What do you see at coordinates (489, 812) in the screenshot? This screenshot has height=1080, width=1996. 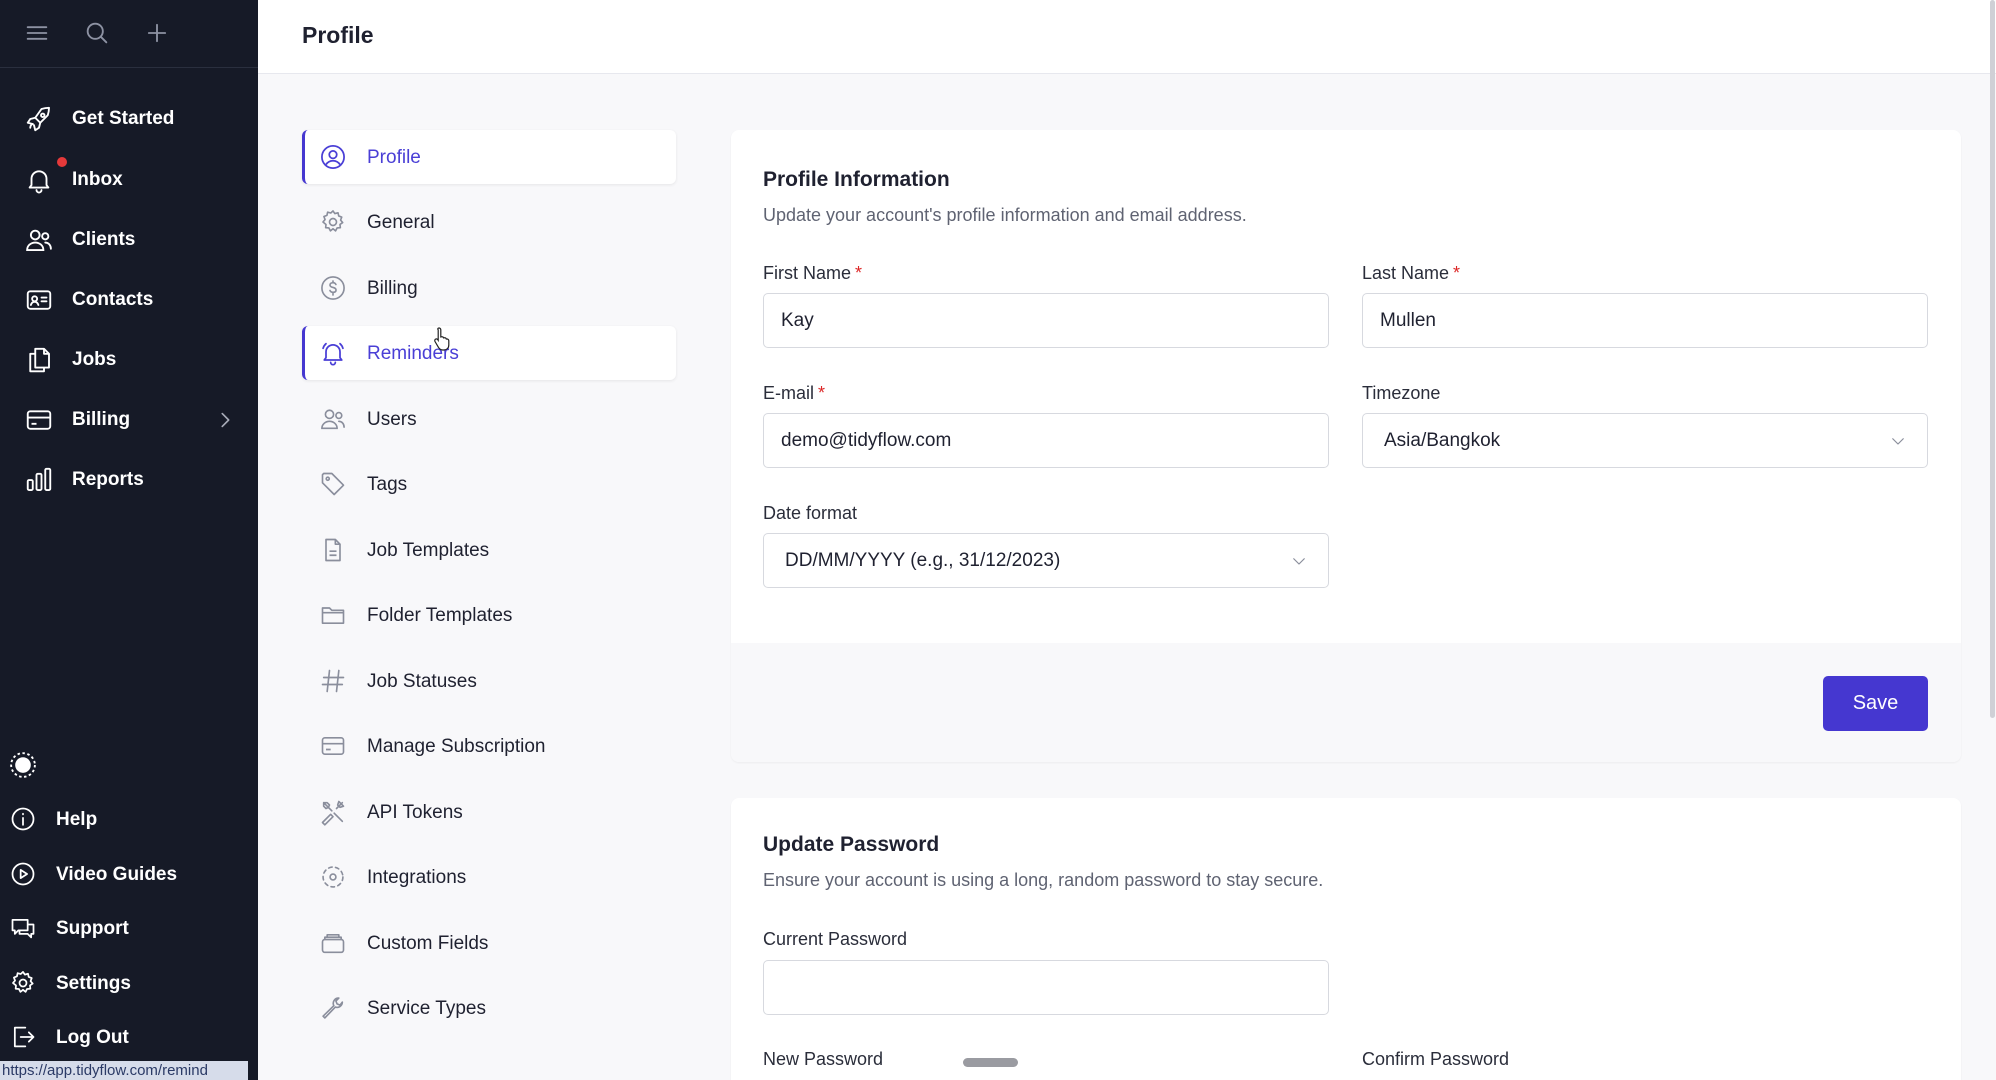 I see `settings-item-api-tokens: API Tokens` at bounding box center [489, 812].